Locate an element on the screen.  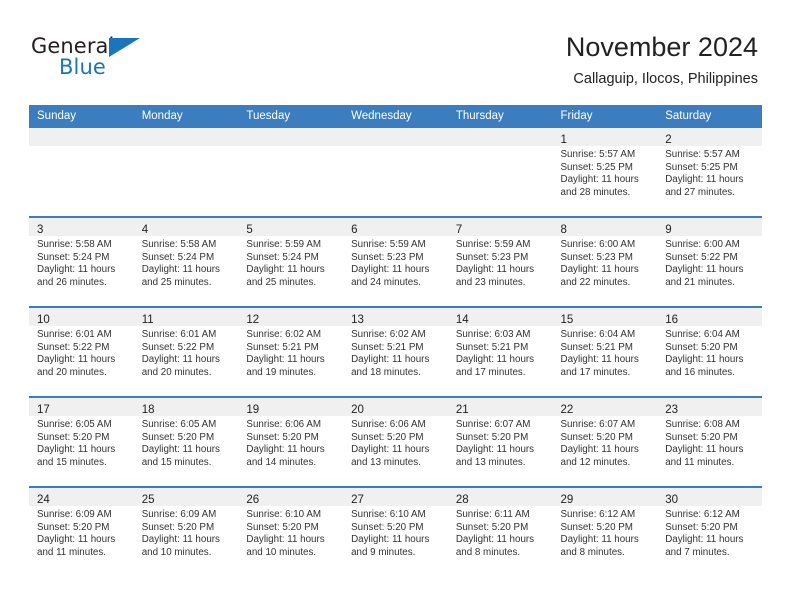
day-number: 1 is located at coordinates (563, 140).